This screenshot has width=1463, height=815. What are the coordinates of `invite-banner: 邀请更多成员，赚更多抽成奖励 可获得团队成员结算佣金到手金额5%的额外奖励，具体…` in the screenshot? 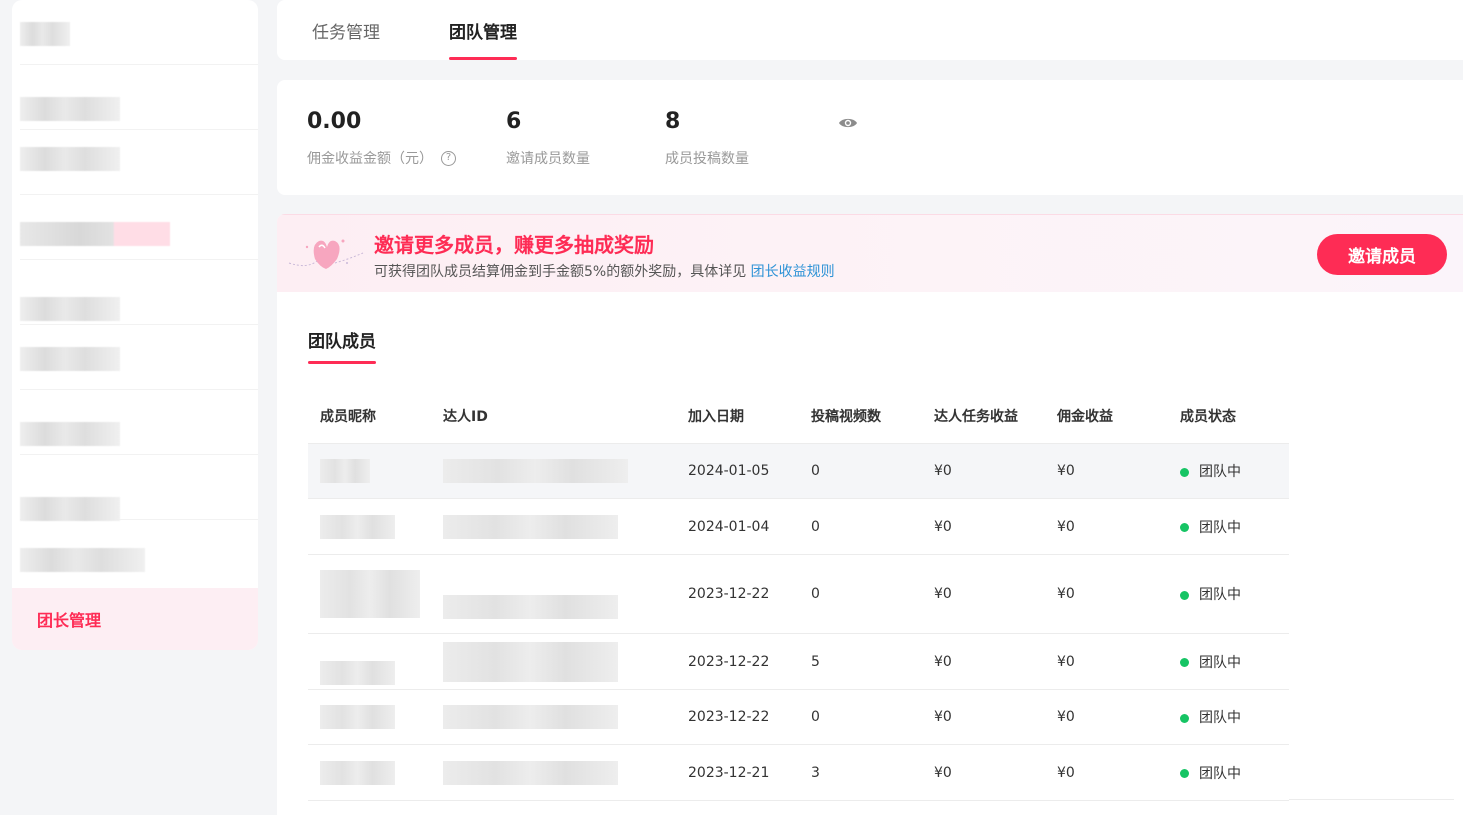 It's located at (870, 253).